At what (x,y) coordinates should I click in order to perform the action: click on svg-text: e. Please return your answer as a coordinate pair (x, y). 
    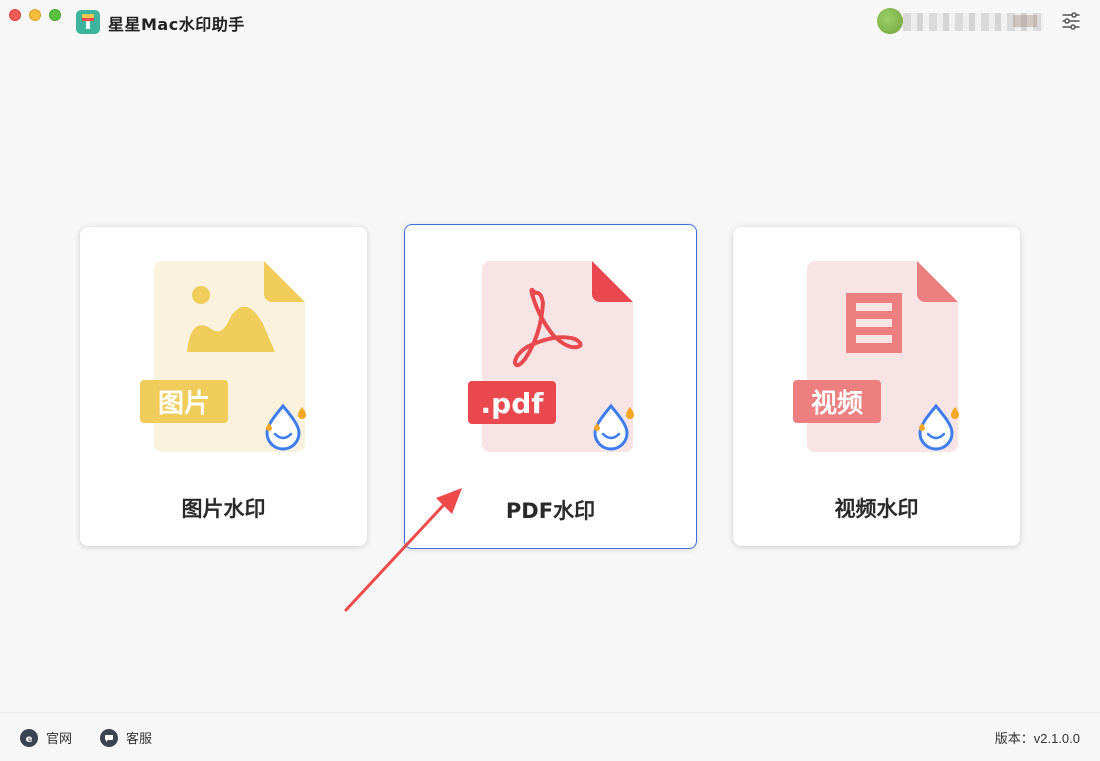
    Looking at the image, I should click on (29, 739).